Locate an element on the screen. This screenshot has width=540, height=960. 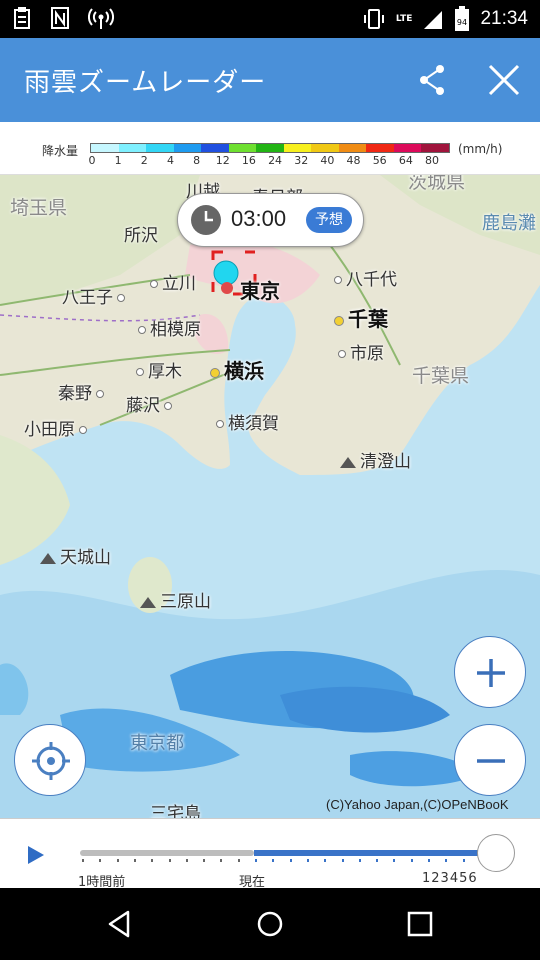
app-bar: 雨雲ズームレーダー is located at coordinates (270, 80).